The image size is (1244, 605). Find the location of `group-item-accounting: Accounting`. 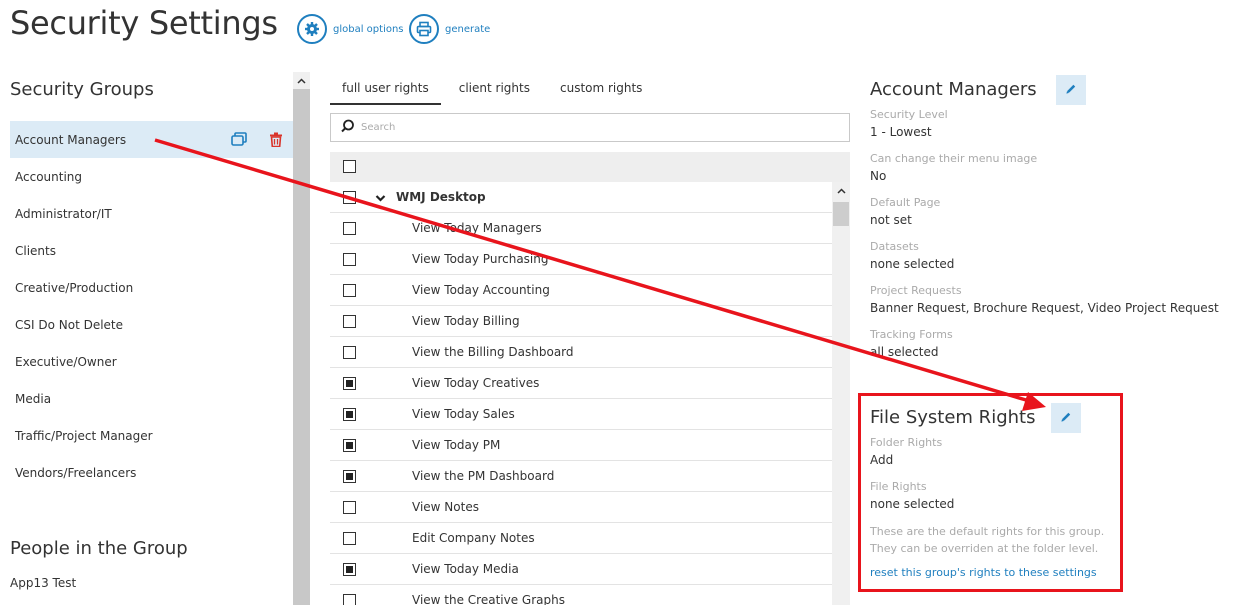

group-item-accounting: Accounting is located at coordinates (151, 176).